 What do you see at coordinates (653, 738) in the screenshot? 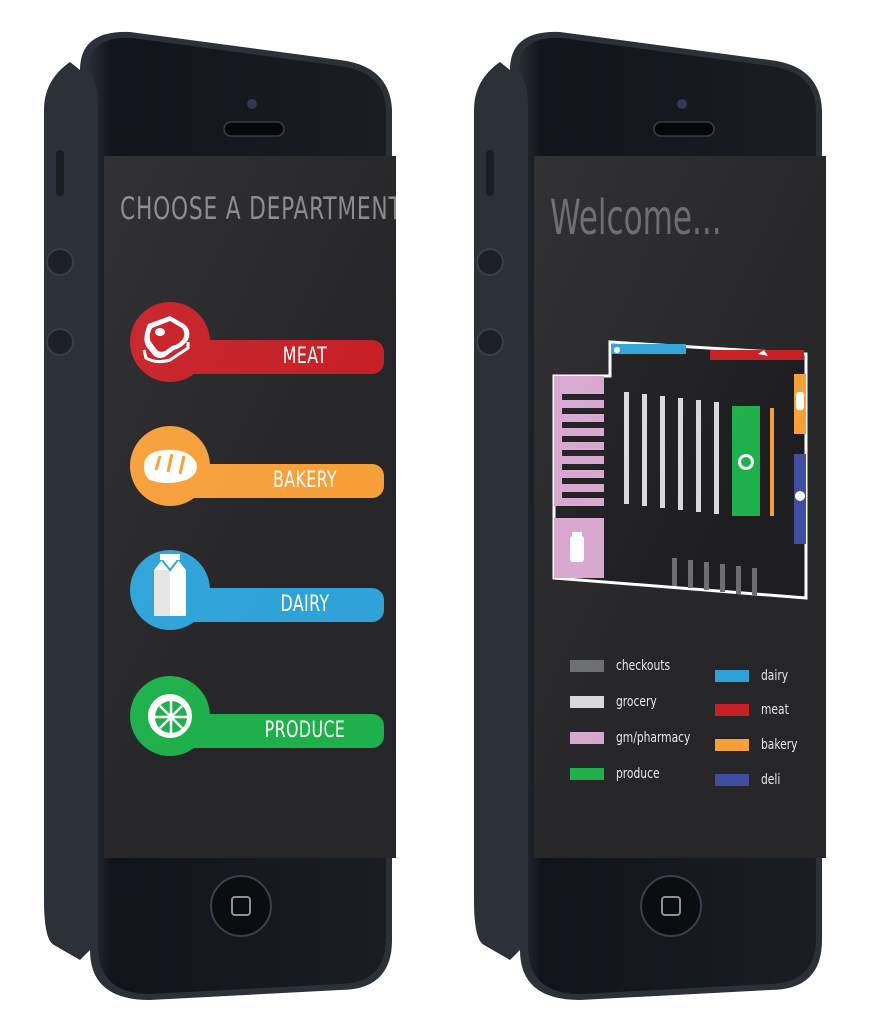
I see `legend-label: gm/pharmacy` at bounding box center [653, 738].